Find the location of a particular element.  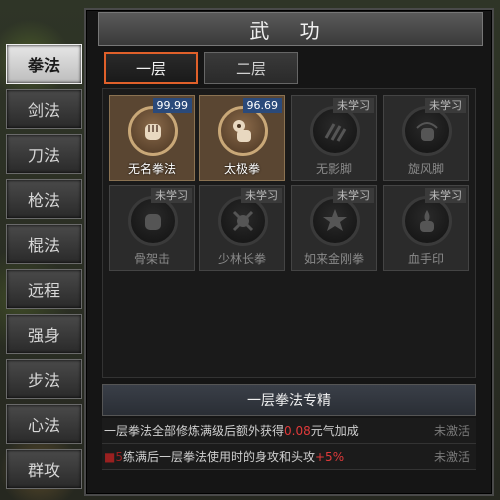

mastery-text: 一层拳法全部修炼满级后额外获得 is located at coordinates (194, 431).